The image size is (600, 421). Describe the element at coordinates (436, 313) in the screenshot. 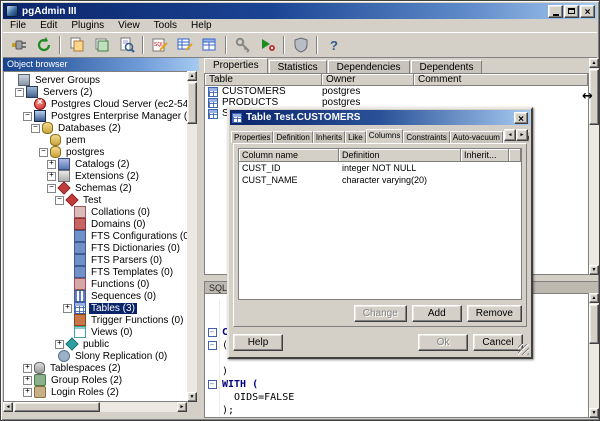

I see `add-button: Add` at that location.